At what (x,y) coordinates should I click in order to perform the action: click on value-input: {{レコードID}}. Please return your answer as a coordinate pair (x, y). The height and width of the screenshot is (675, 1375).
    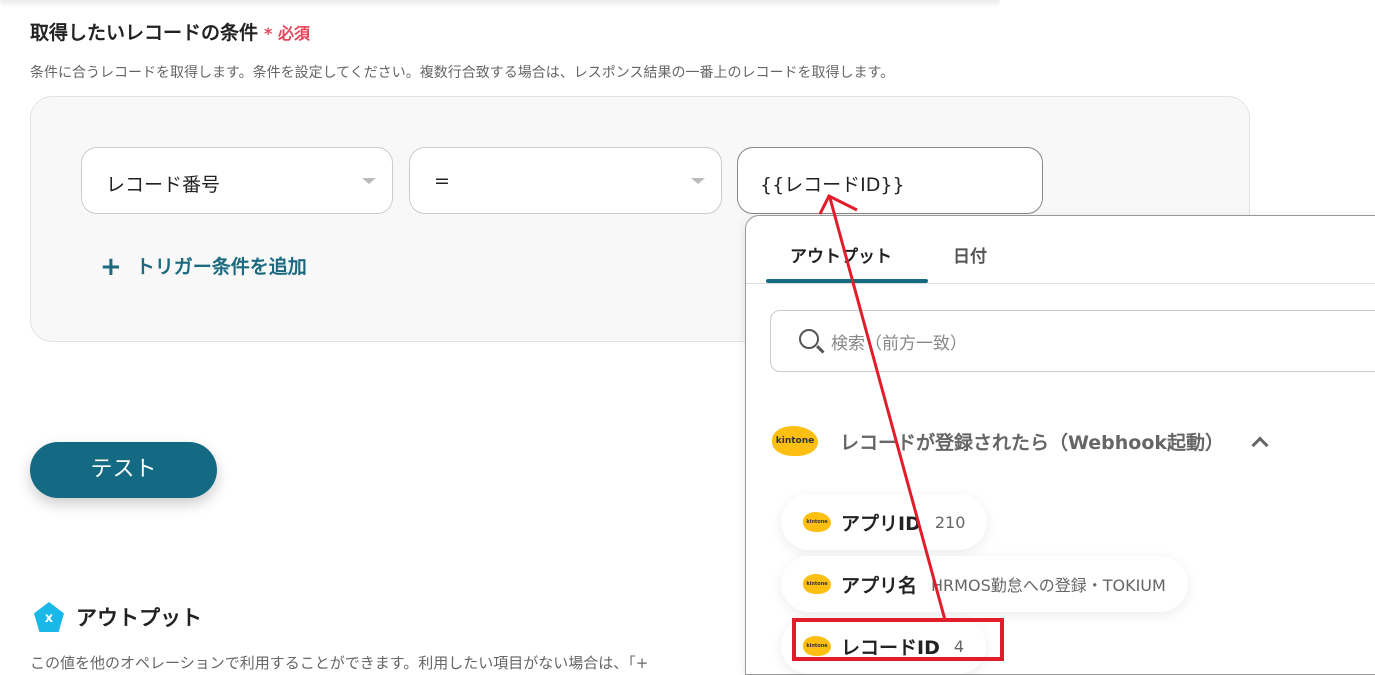
    Looking at the image, I should click on (890, 180).